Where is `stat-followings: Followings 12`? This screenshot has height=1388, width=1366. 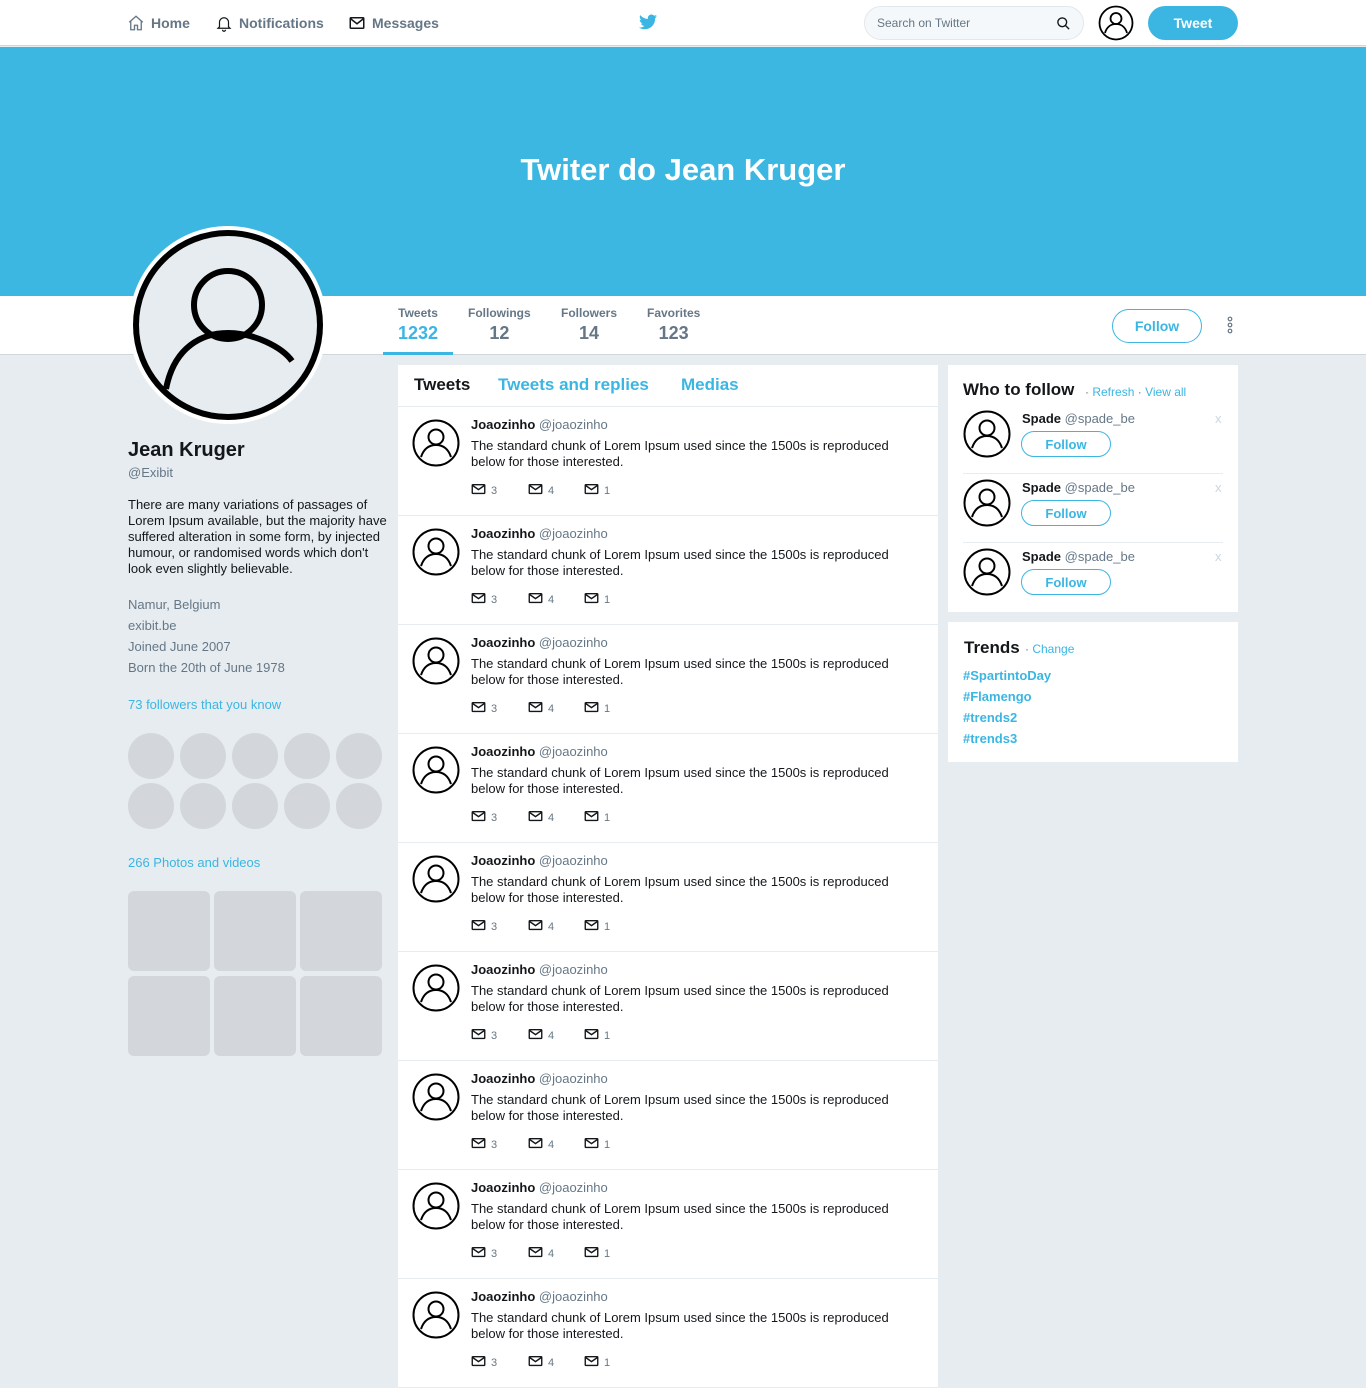 stat-followings: Followings 12 is located at coordinates (499, 325).